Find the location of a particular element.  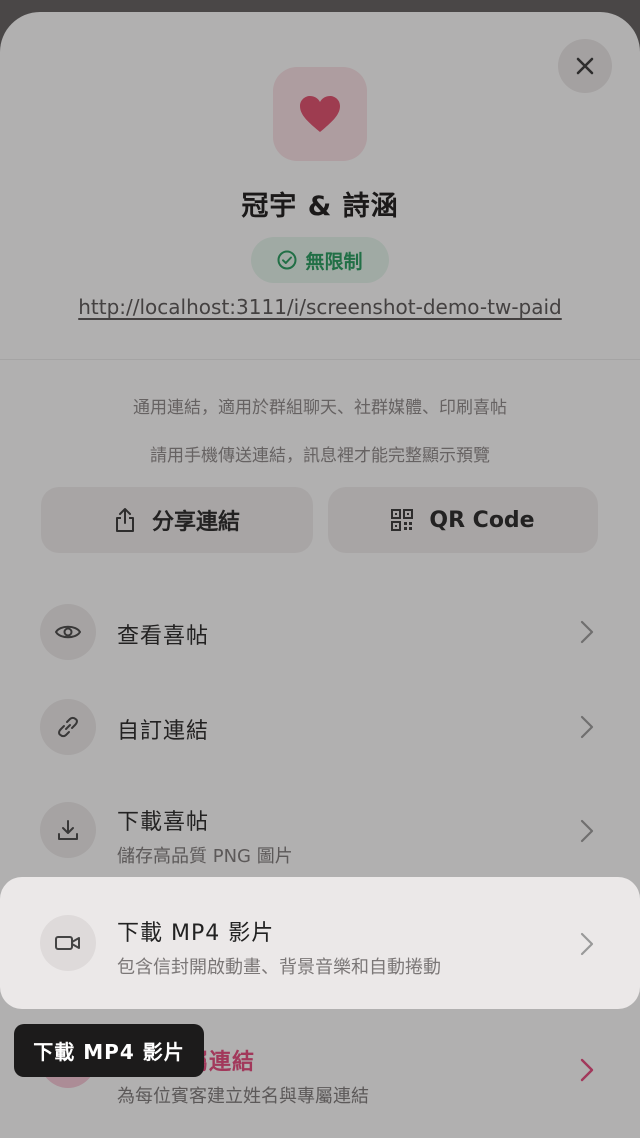

share-icon is located at coordinates (124, 520).